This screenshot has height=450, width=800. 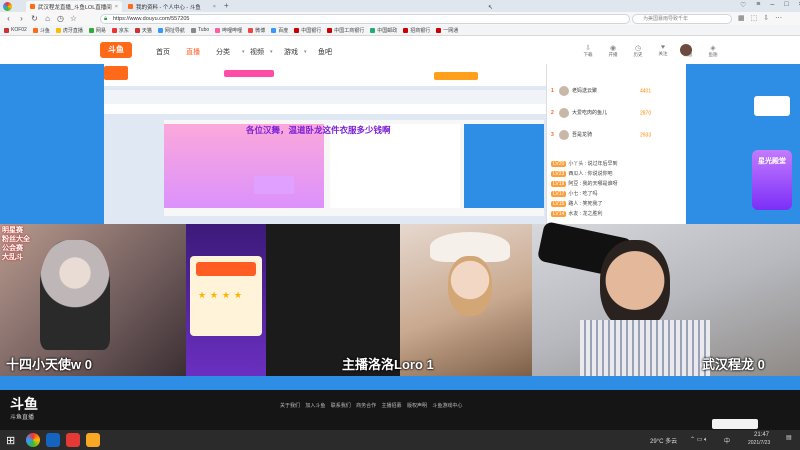 What do you see at coordinates (33, 440) in the screenshot?
I see `browser-app-icon` at bounding box center [33, 440].